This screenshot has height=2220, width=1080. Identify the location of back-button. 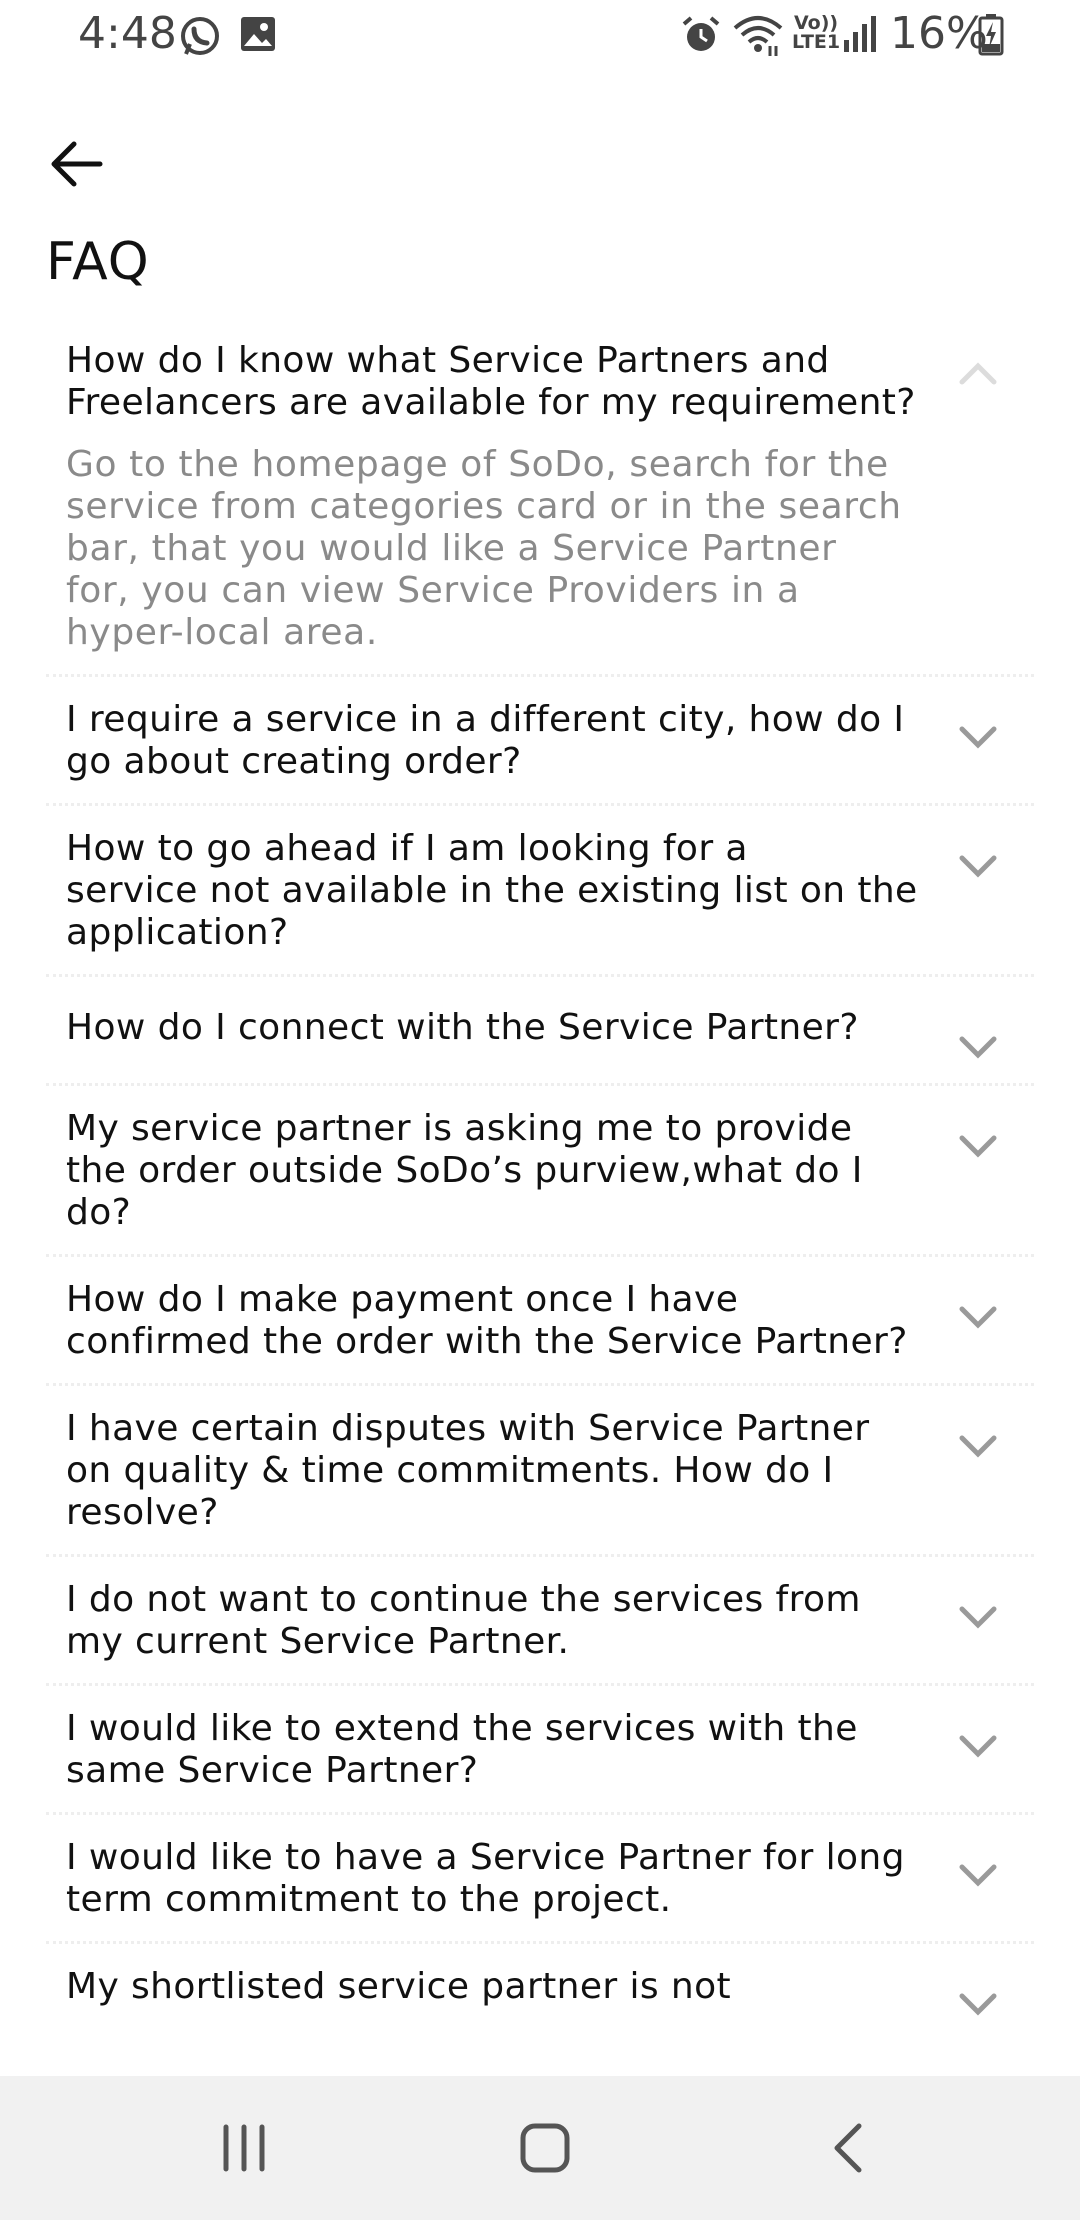
(84, 170).